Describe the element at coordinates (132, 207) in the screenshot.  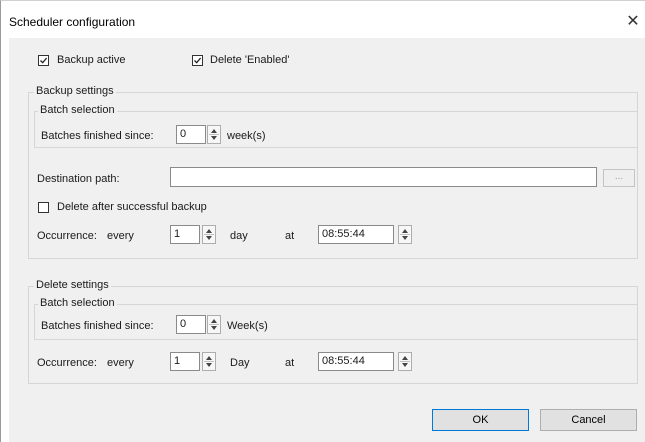
I see `delete-after-backup-label: Delete after successful backup` at that location.